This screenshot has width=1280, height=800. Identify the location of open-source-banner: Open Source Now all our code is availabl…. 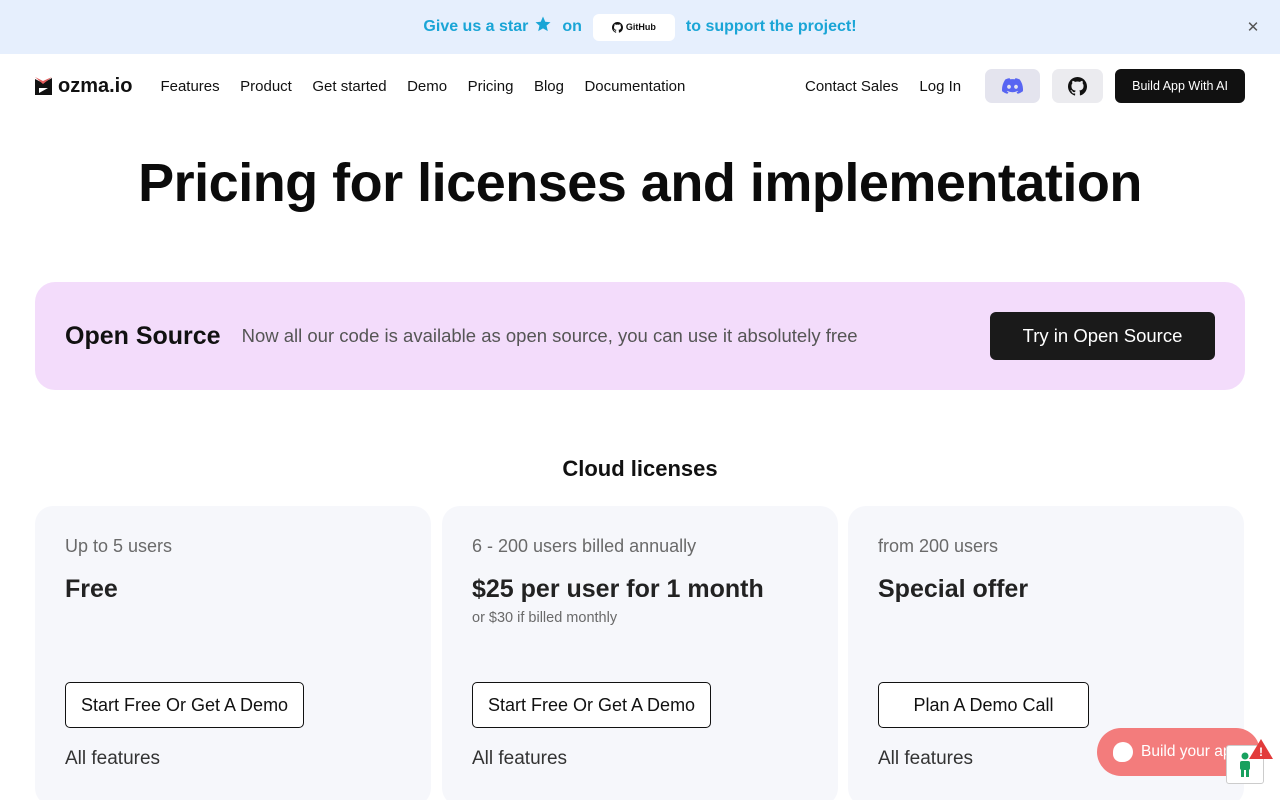
(640, 336).